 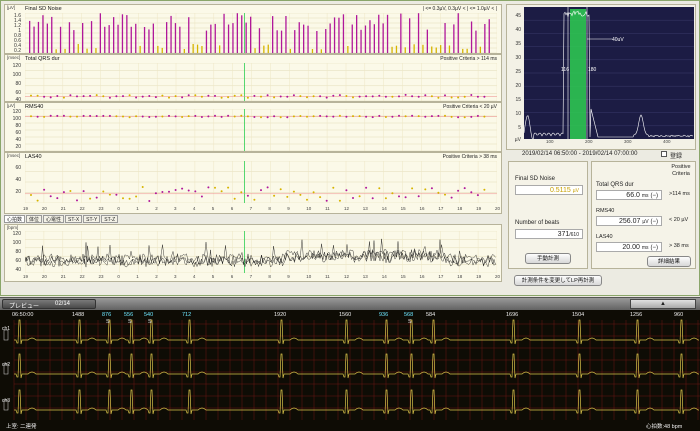 I want to click on recalc-lp-button: 計測条件を変更してLP再計測, so click(x=558, y=280).